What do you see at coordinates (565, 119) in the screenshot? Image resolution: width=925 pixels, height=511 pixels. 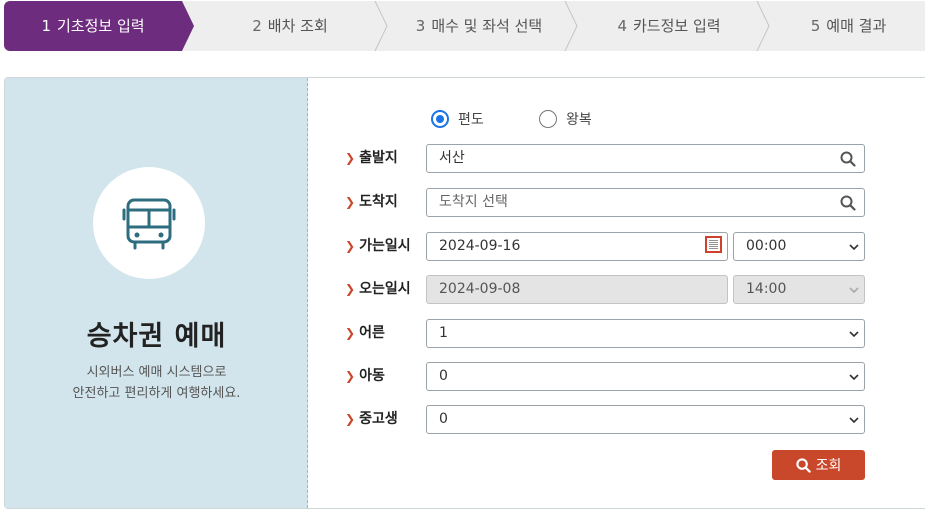 I see `round-trip-radio: 왕복` at bounding box center [565, 119].